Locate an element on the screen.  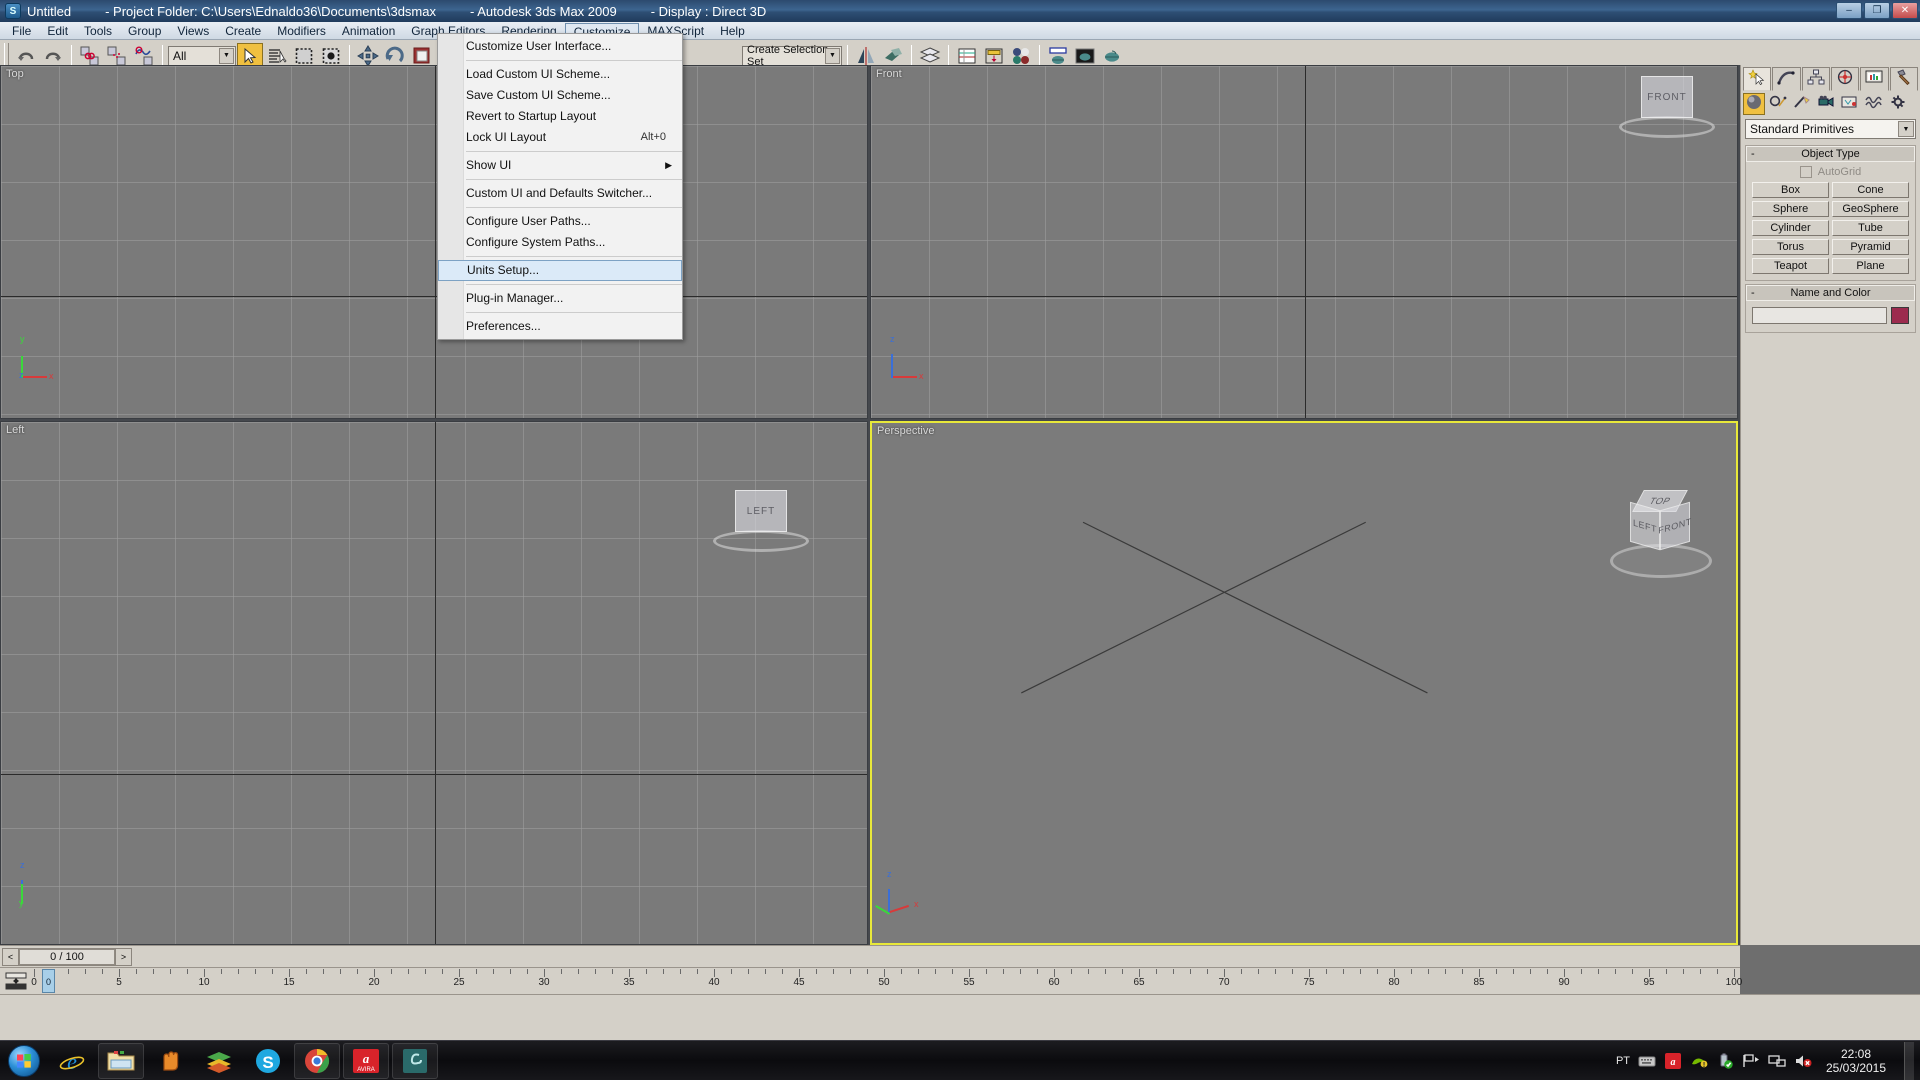
taskbar-item-skype: S is located at coordinates (268, 1061).